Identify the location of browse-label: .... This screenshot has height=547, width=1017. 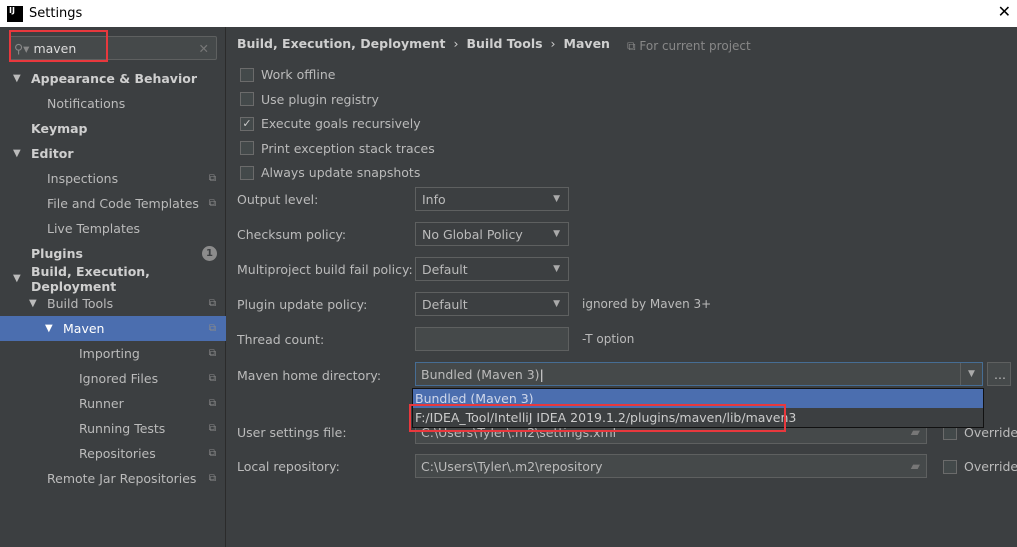
(1000, 374).